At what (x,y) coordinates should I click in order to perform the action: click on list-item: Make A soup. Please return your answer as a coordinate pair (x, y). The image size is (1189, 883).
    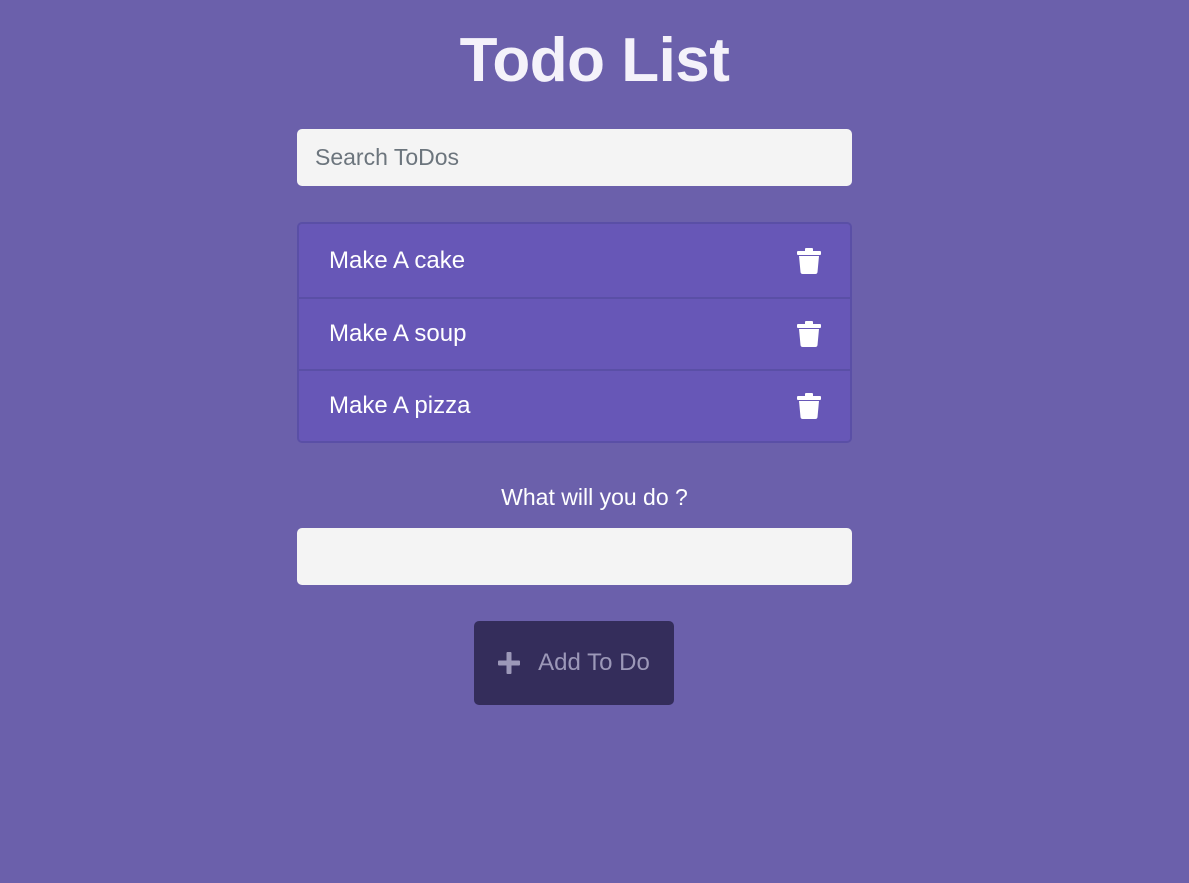
    Looking at the image, I should click on (574, 333).